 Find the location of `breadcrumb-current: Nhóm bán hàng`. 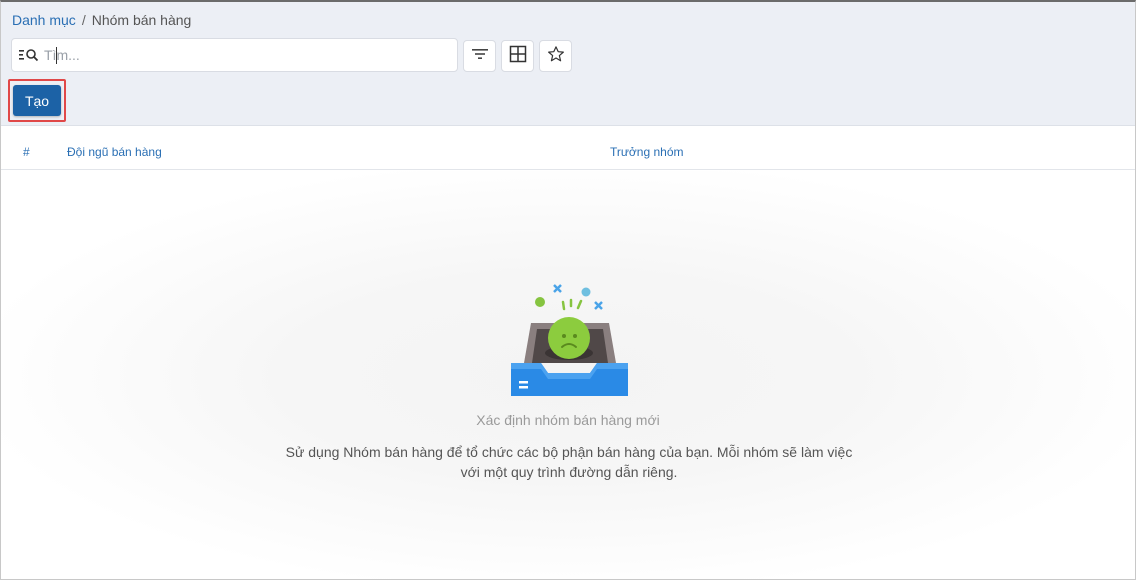

breadcrumb-current: Nhóm bán hàng is located at coordinates (141, 20).